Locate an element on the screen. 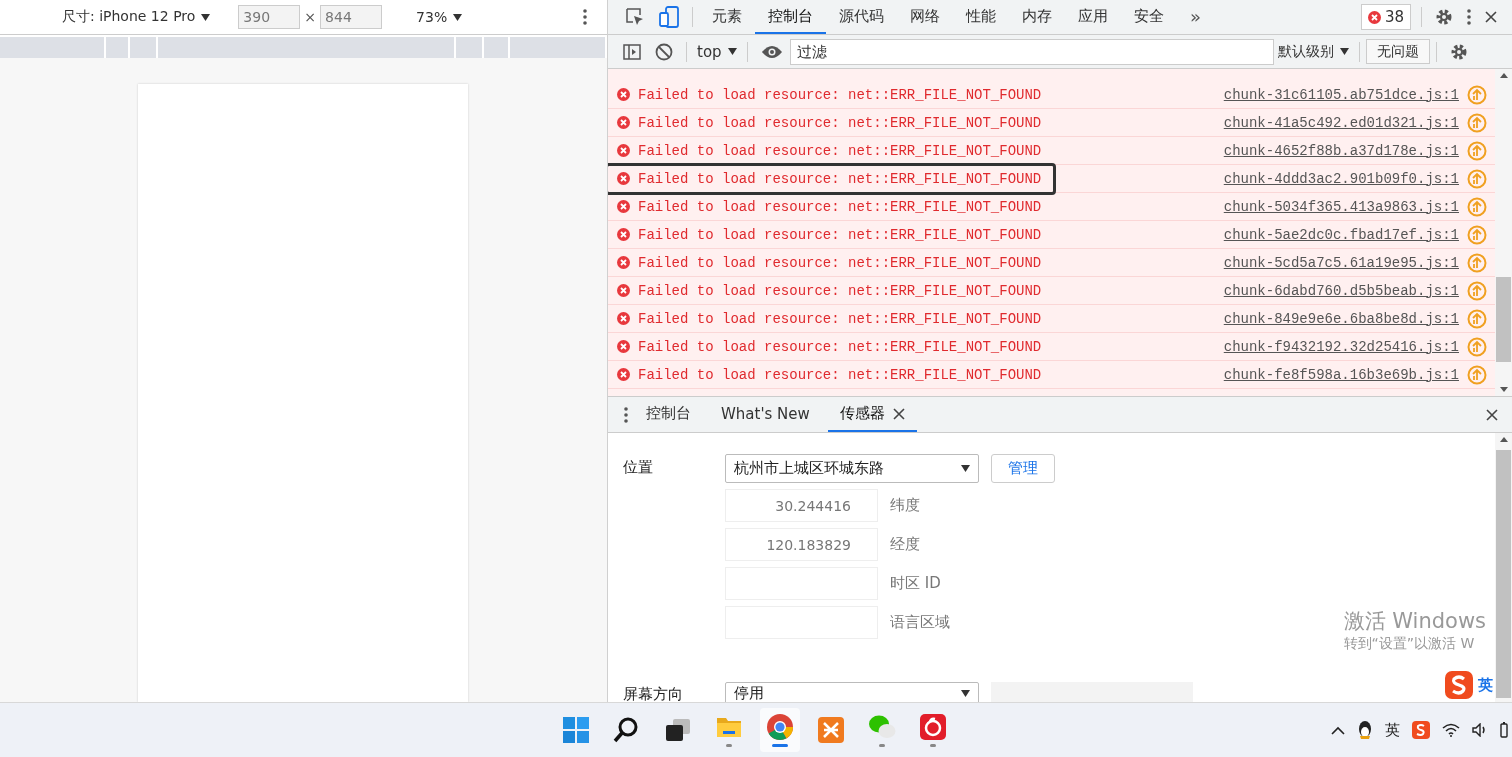 Image resolution: width=1512 pixels, height=757 pixels. field-label: 语言区域 is located at coordinates (920, 622).